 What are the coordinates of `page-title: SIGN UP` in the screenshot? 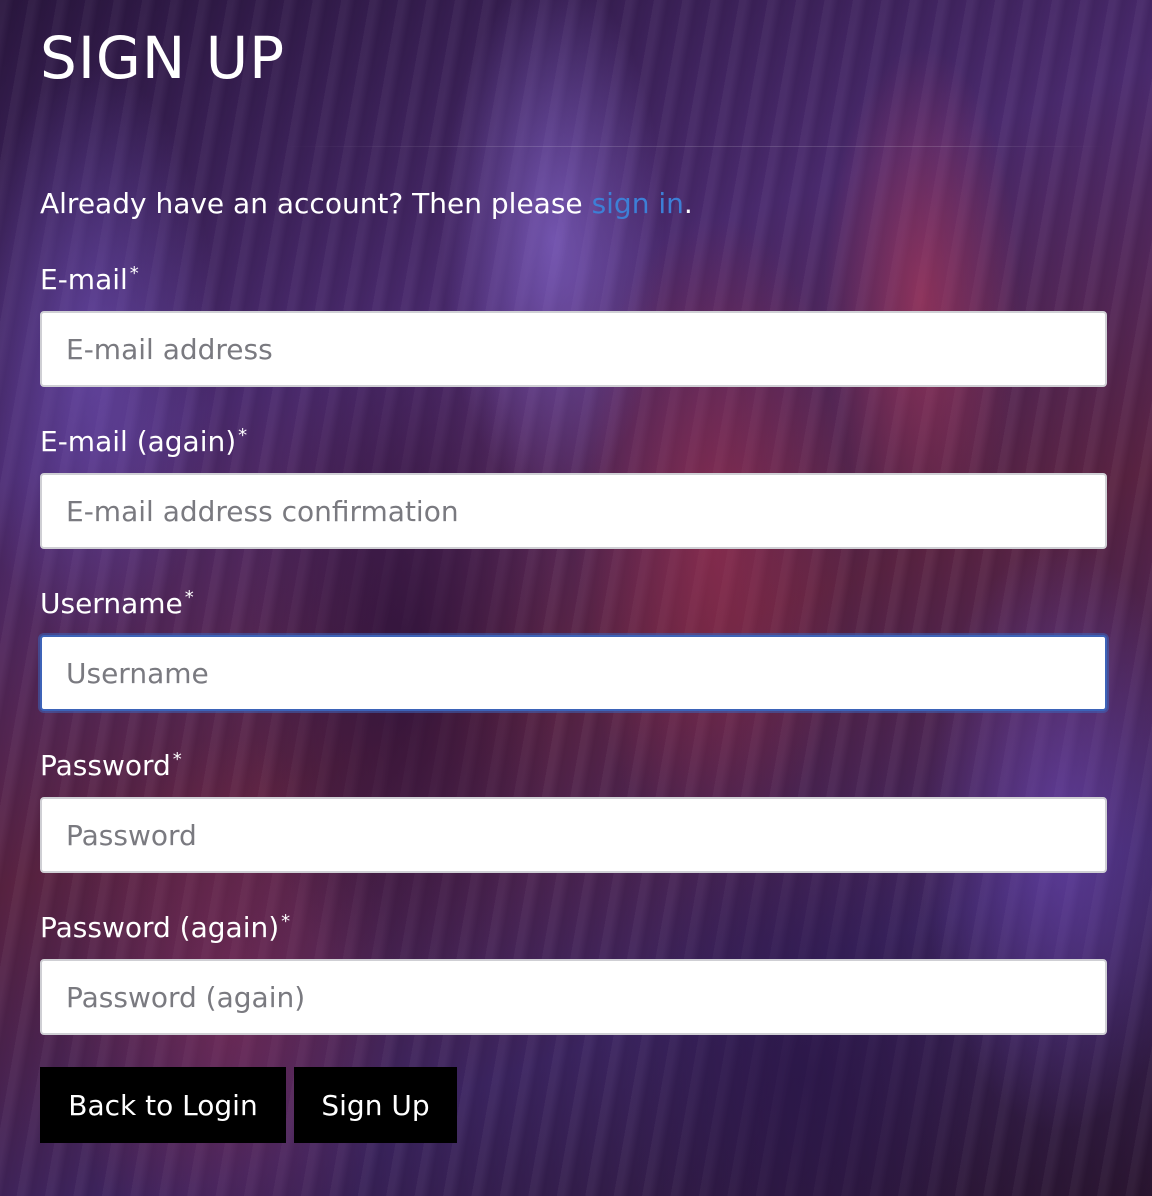 It's located at (163, 58).